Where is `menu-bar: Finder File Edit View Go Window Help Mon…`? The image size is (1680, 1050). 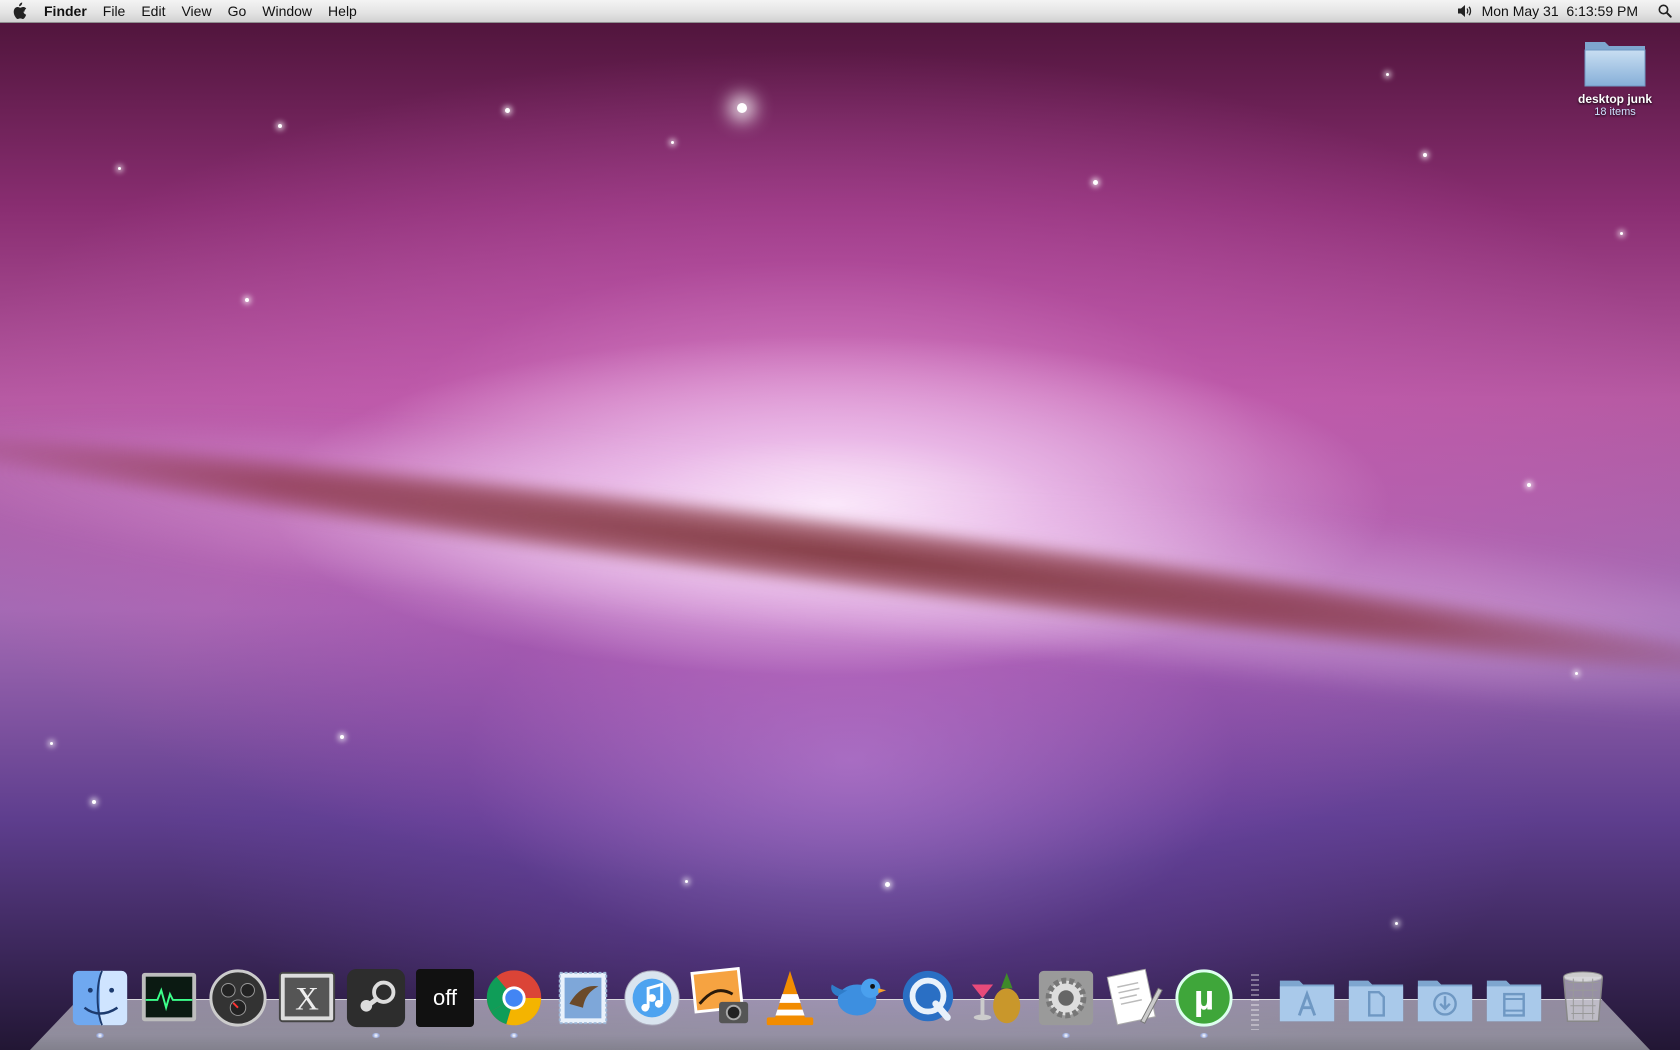
menu-bar: Finder File Edit View Go Window Help Mon… is located at coordinates (840, 11).